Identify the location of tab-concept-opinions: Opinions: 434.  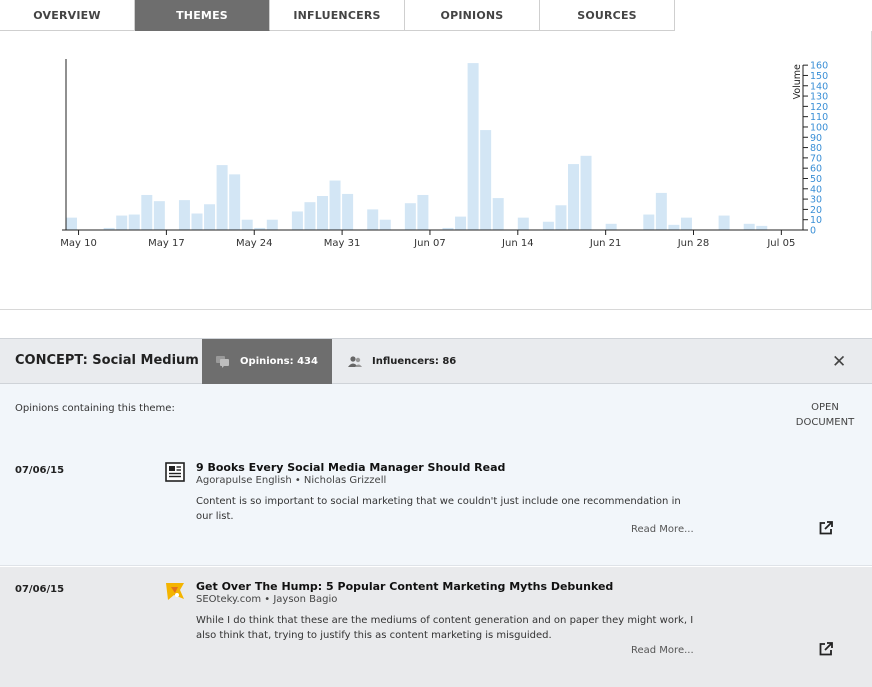
(267, 361).